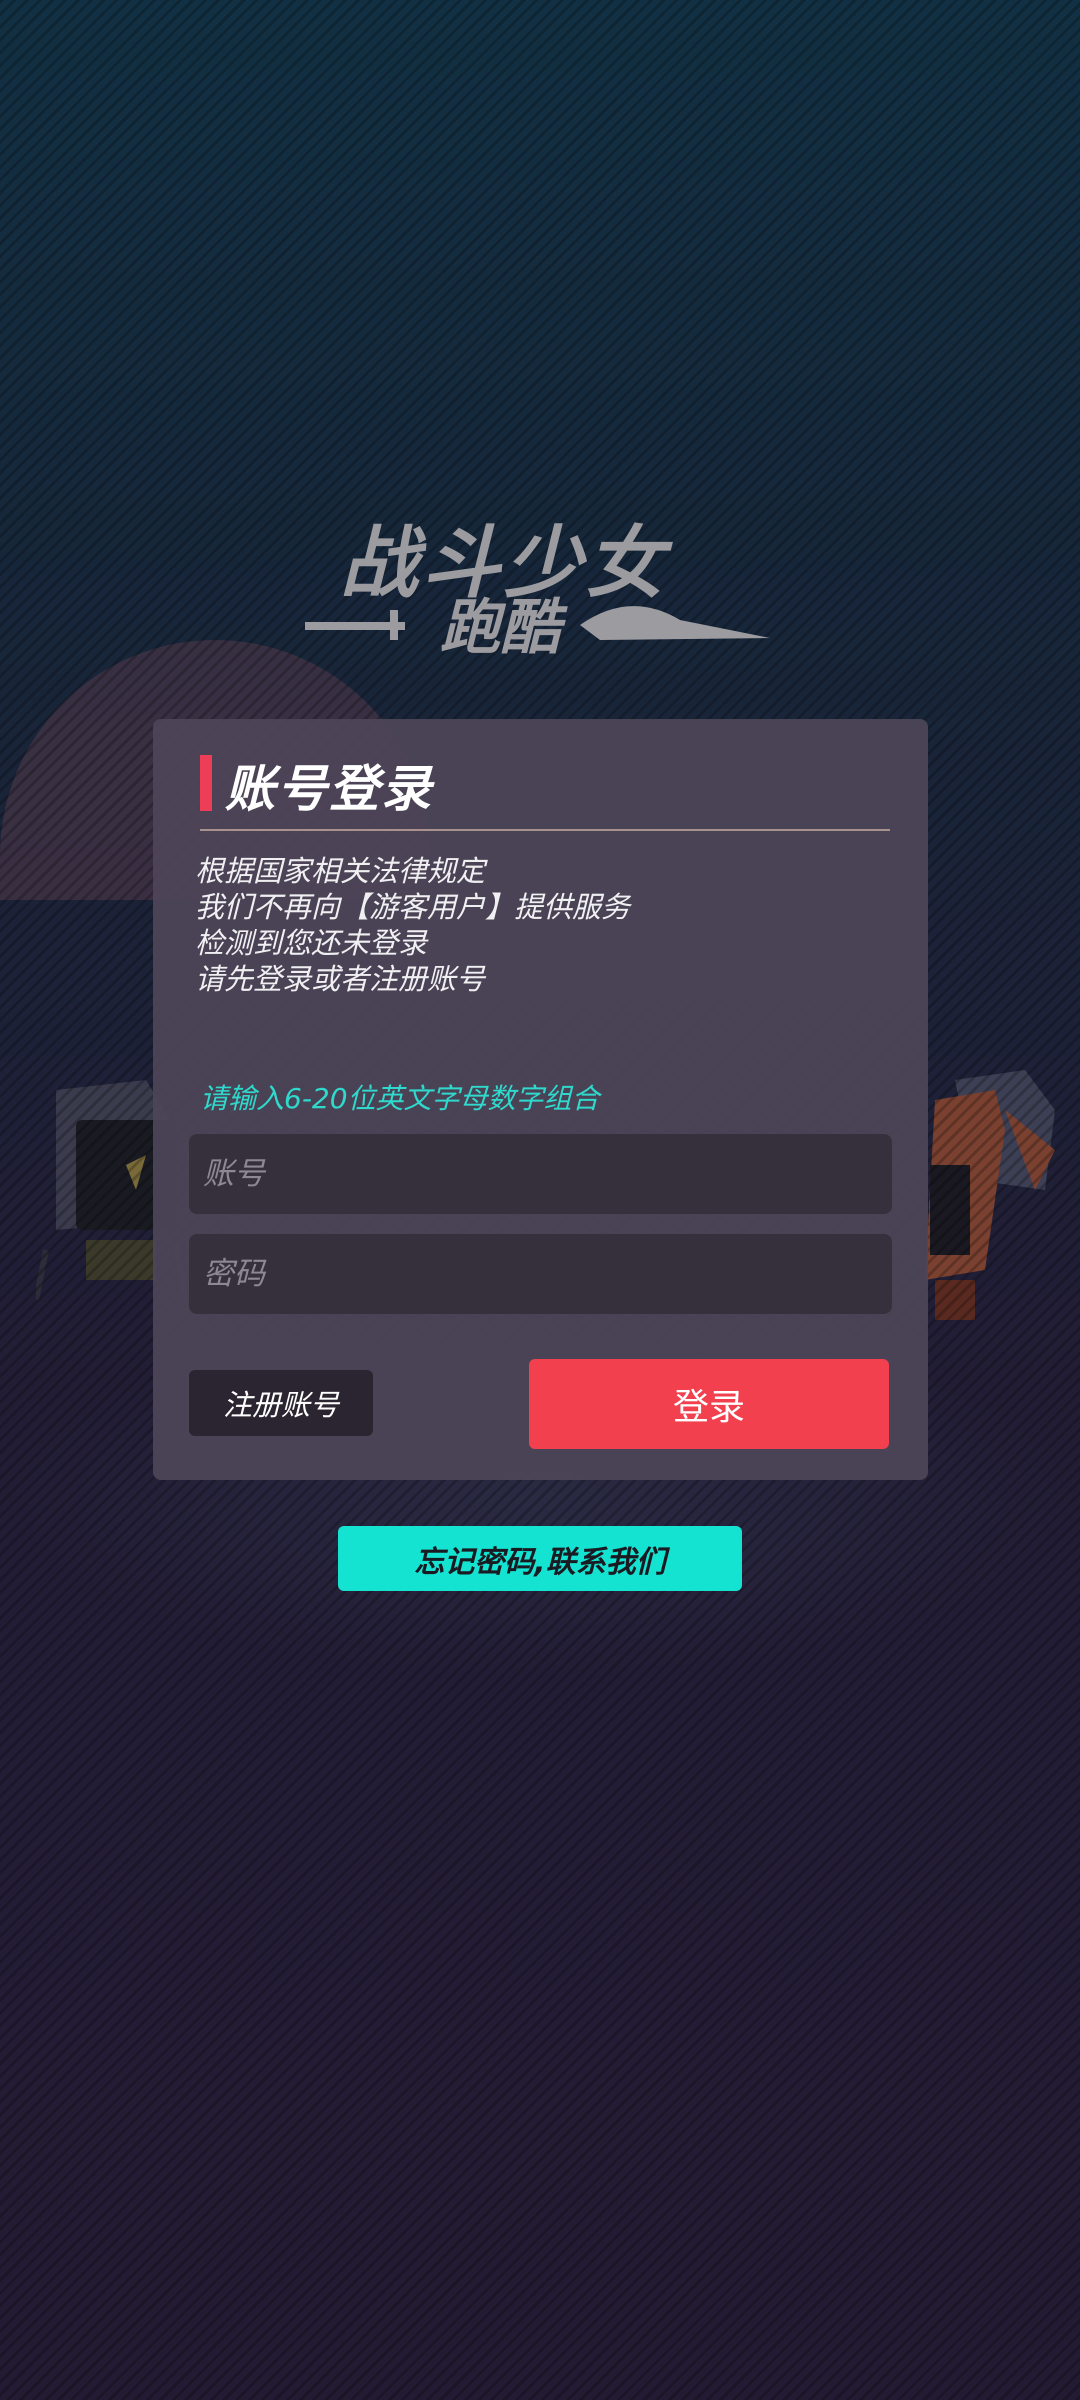 The height and width of the screenshot is (2400, 1080). I want to click on game-logo: 战斗少女 跑酷, so click(537, 587).